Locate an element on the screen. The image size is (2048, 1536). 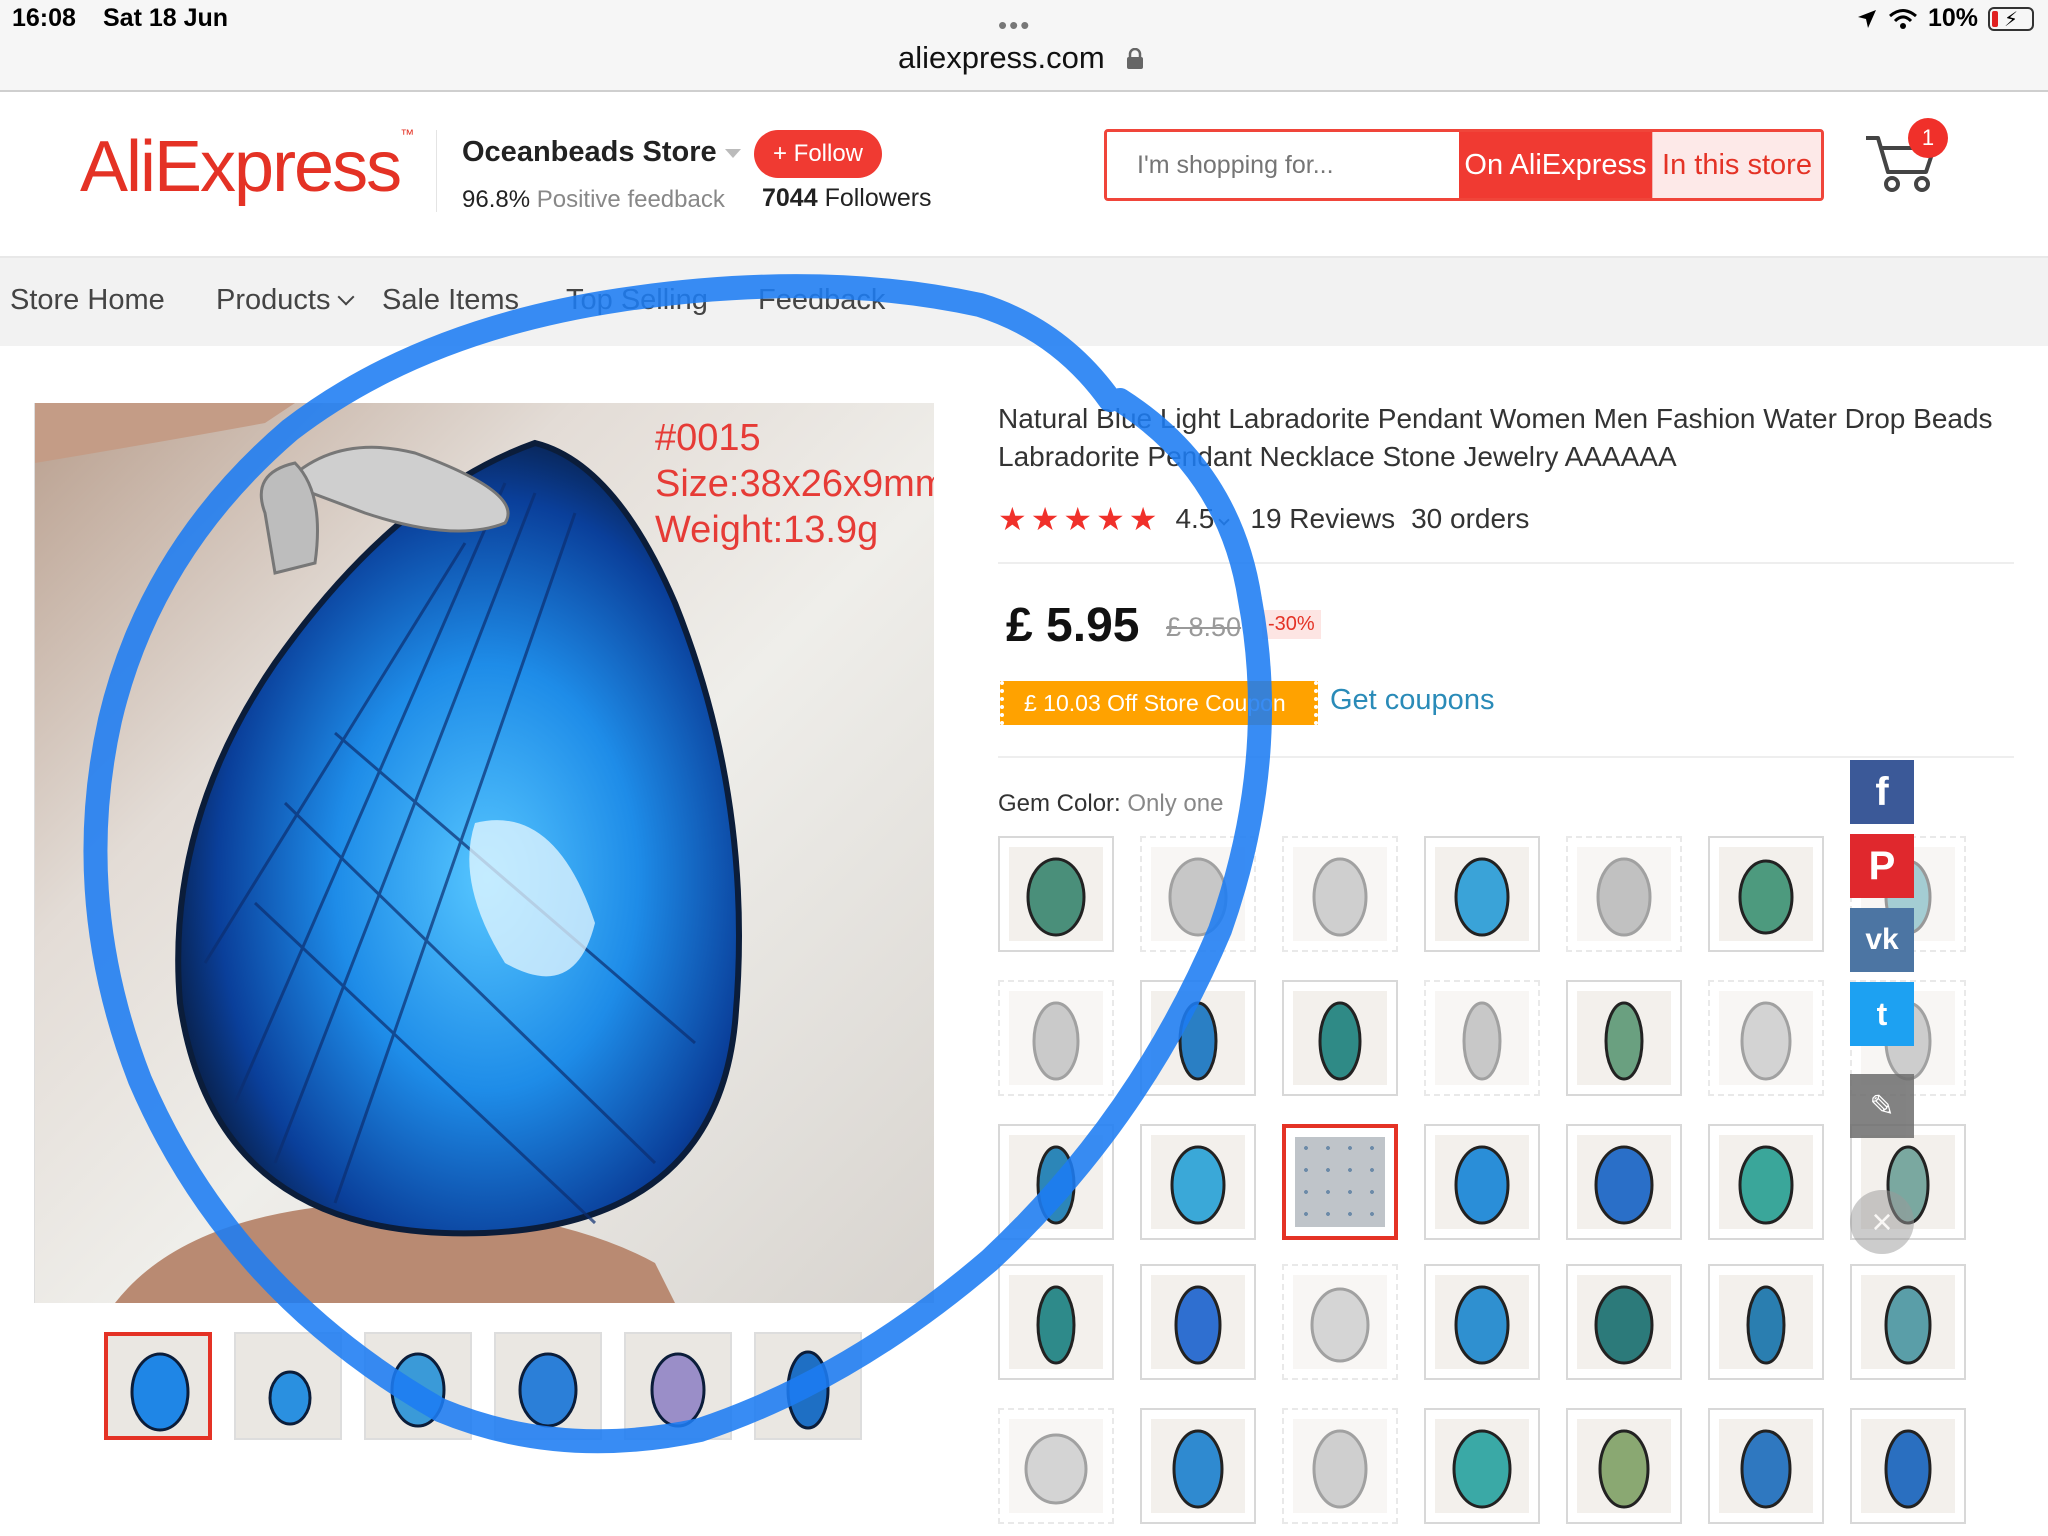
store-coupon-badge: £ 10.03 Off Store Coupon is located at coordinates (1159, 703).